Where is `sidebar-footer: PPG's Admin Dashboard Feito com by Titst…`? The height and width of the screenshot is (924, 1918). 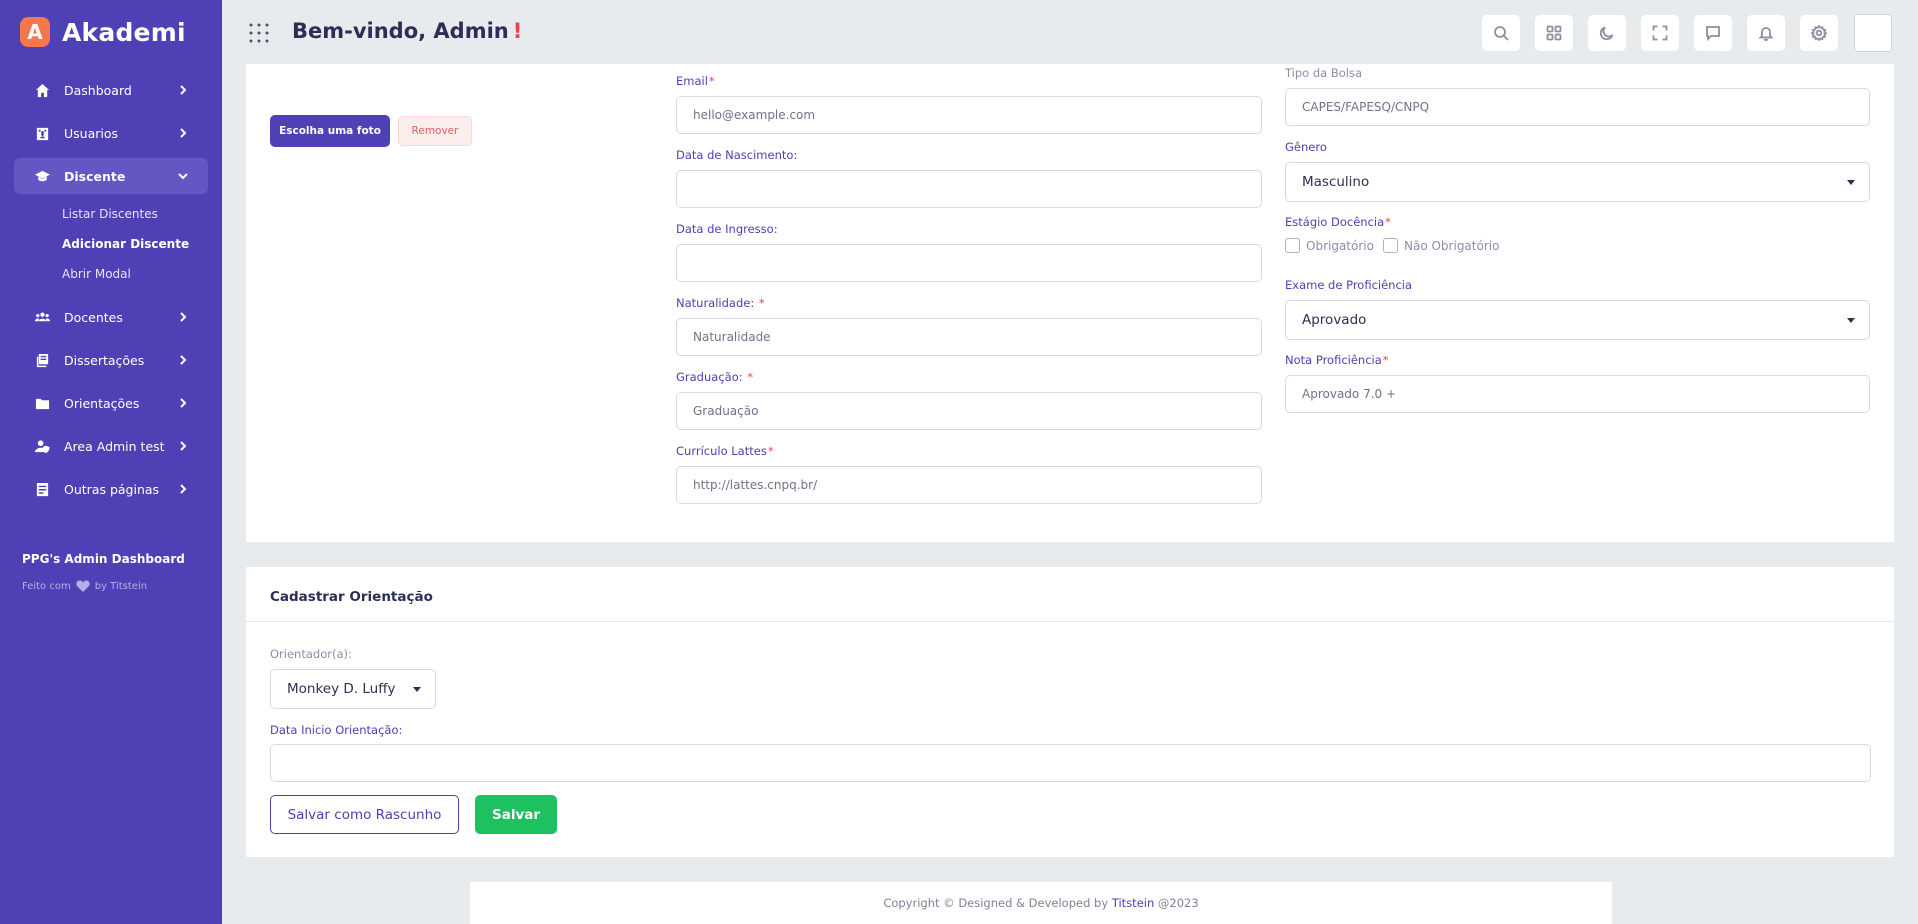 sidebar-footer: PPG's Admin Dashboard Feito com by Titst… is located at coordinates (103, 572).